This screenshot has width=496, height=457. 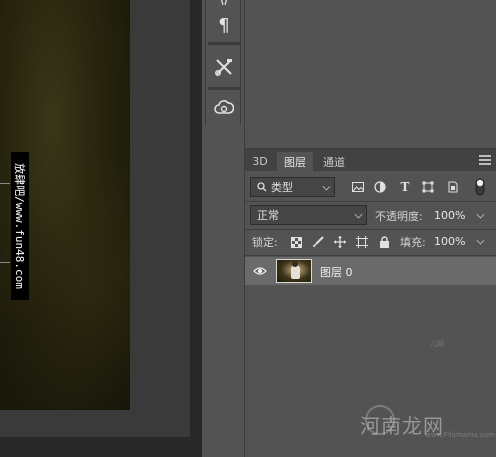 What do you see at coordinates (265, 242) in the screenshot?
I see `lock-label: 锁定:` at bounding box center [265, 242].